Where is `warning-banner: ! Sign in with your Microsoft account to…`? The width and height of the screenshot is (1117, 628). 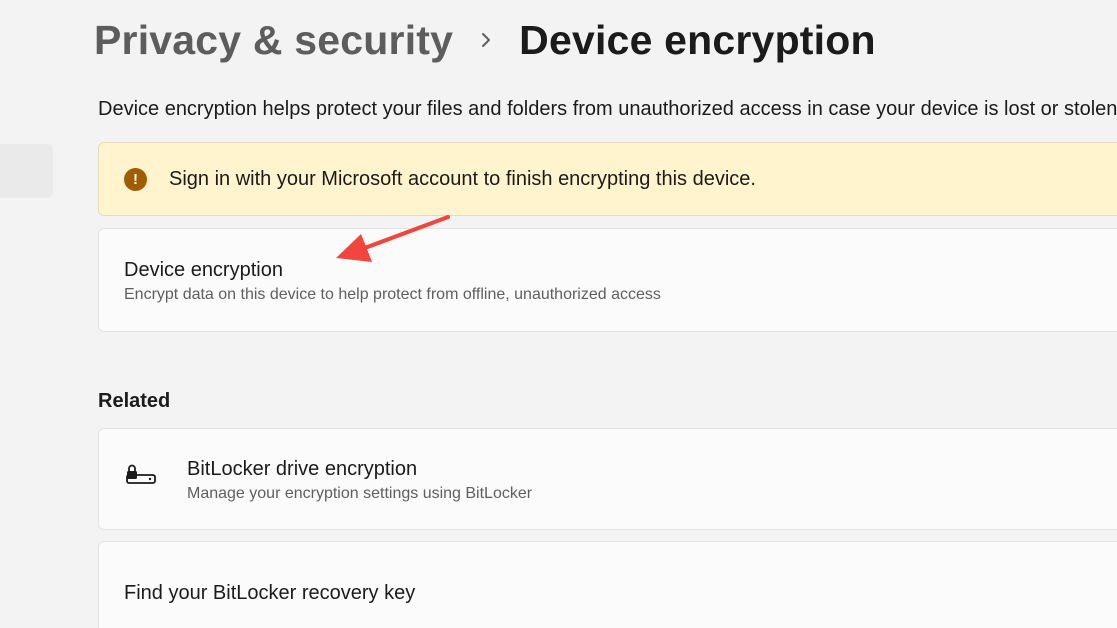 warning-banner: ! Sign in with your Microsoft account to… is located at coordinates (607, 179).